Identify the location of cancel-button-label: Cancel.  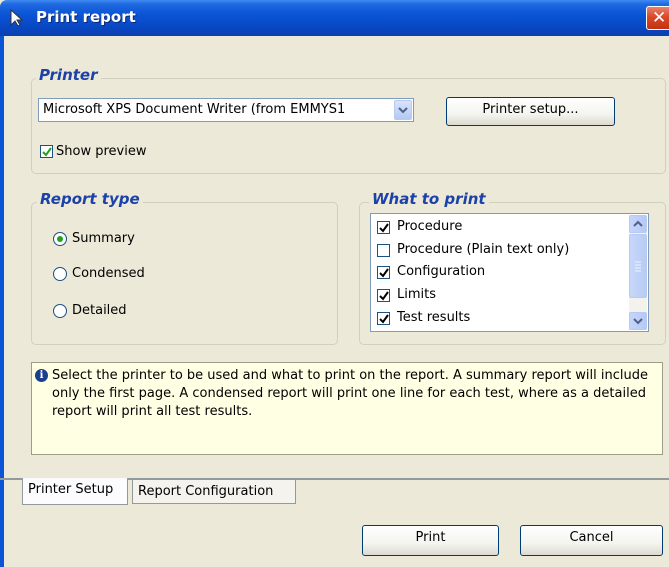
(591, 537).